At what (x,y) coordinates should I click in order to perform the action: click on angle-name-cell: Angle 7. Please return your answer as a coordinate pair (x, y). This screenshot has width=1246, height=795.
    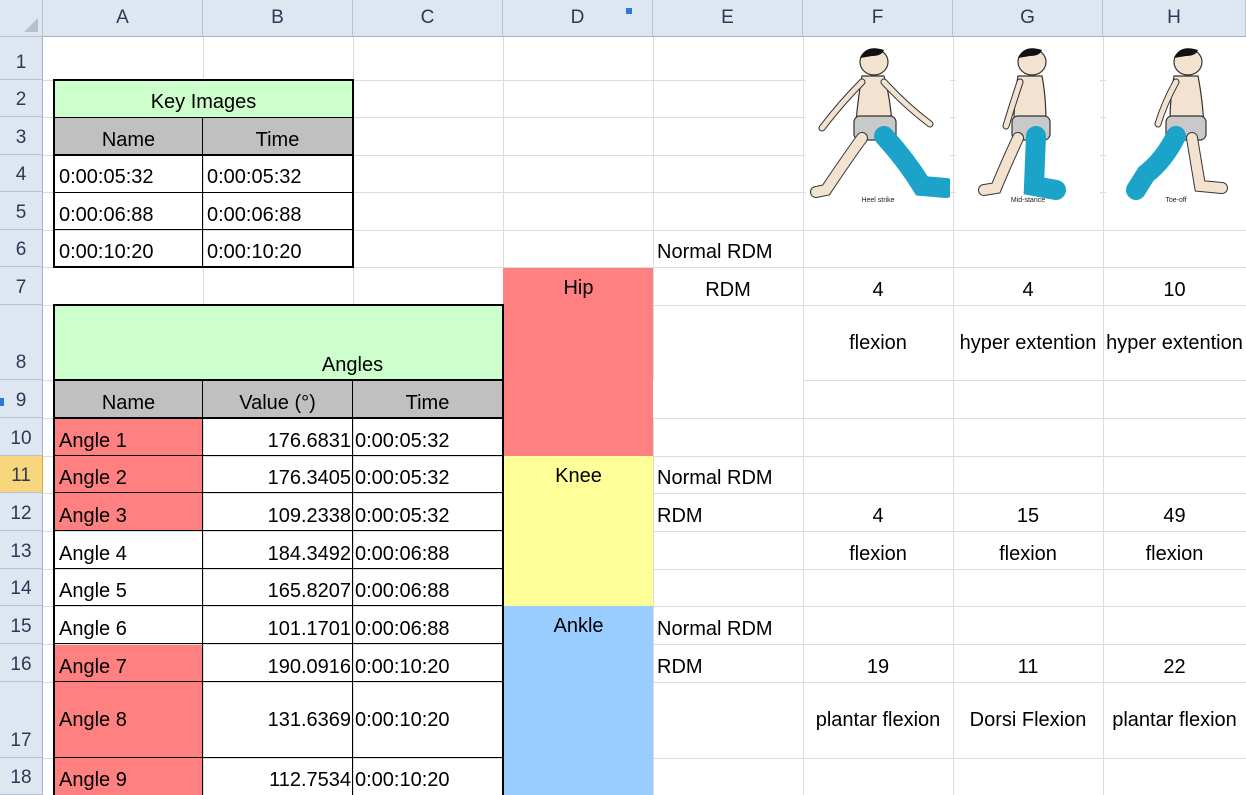
    Looking at the image, I should click on (128, 663).